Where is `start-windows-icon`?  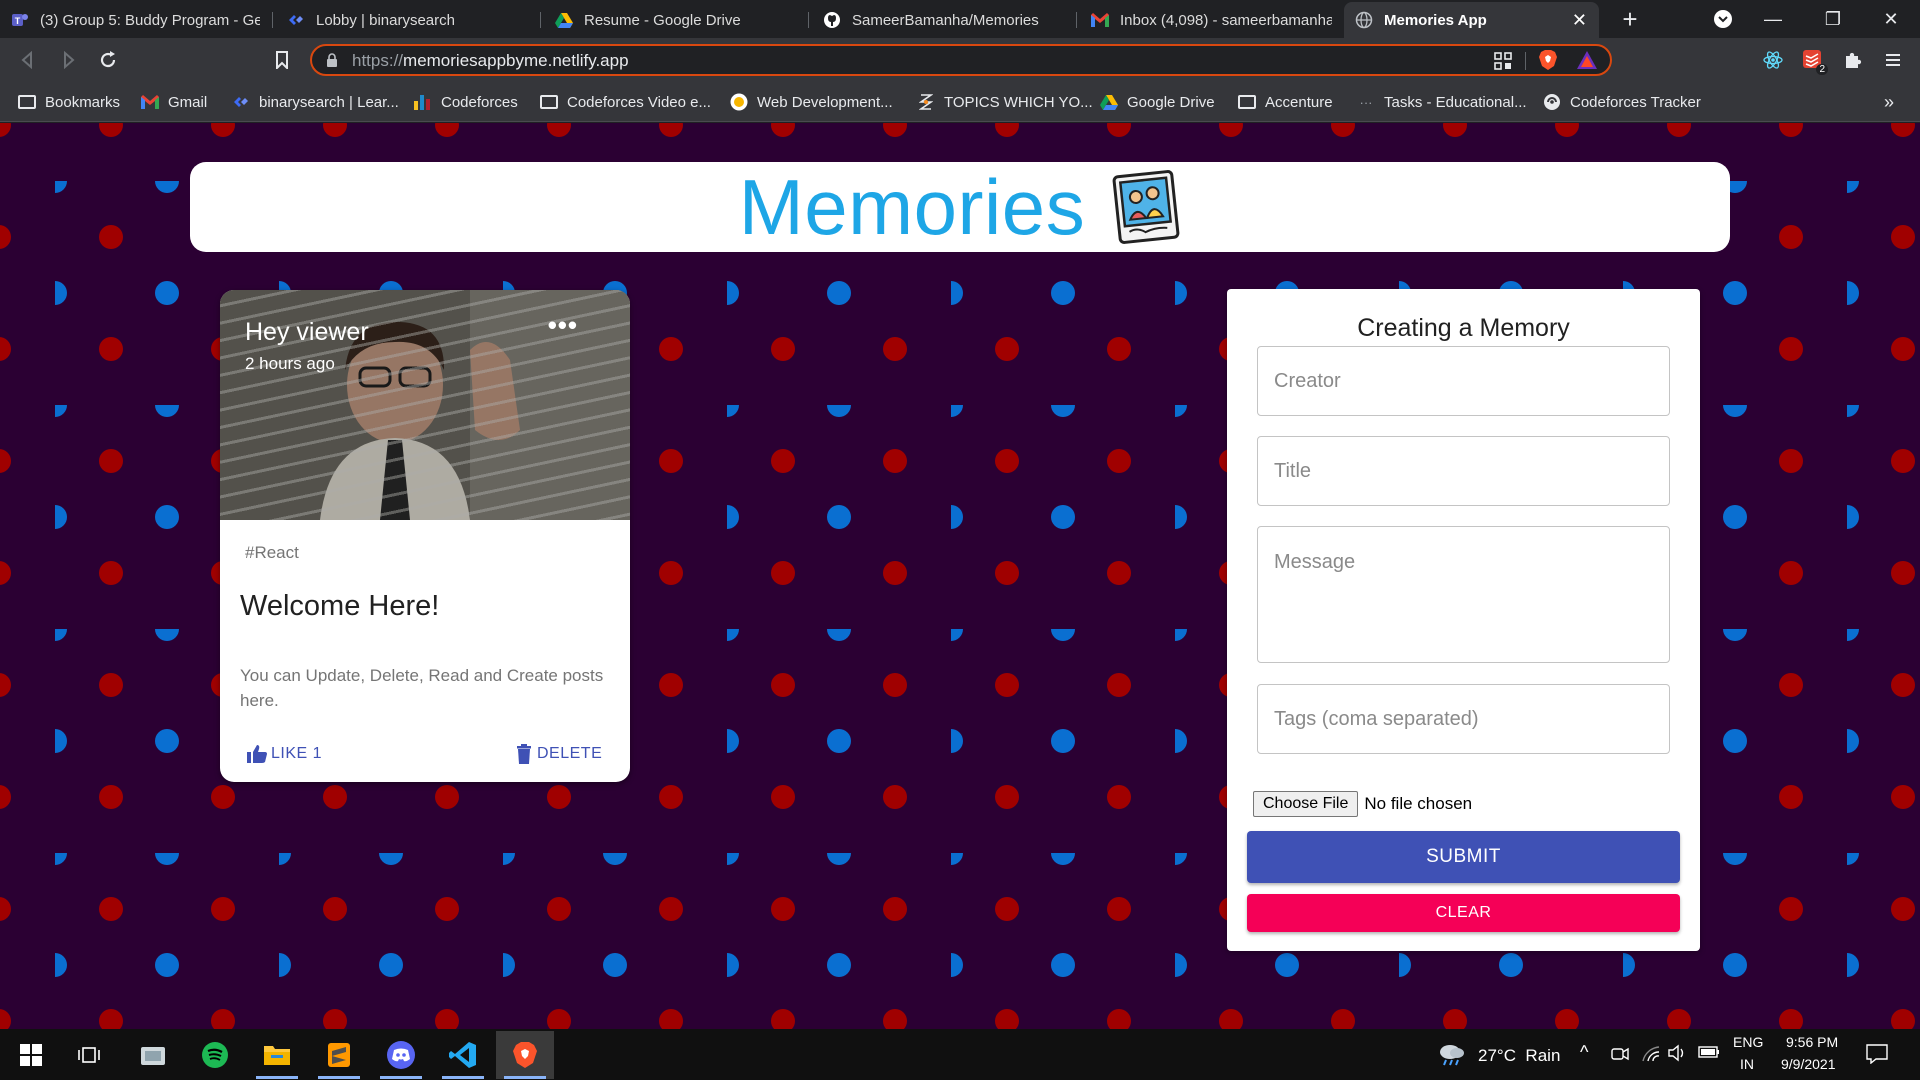 start-windows-icon is located at coordinates (31, 1055).